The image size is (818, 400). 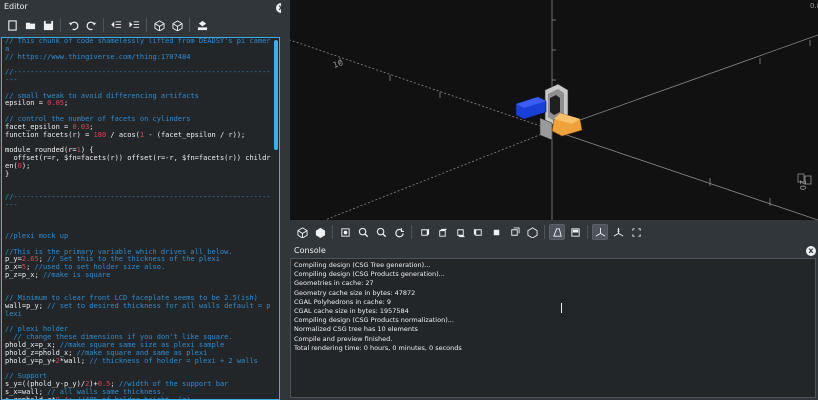 I want to click on view-left-icon, so click(x=477, y=232).